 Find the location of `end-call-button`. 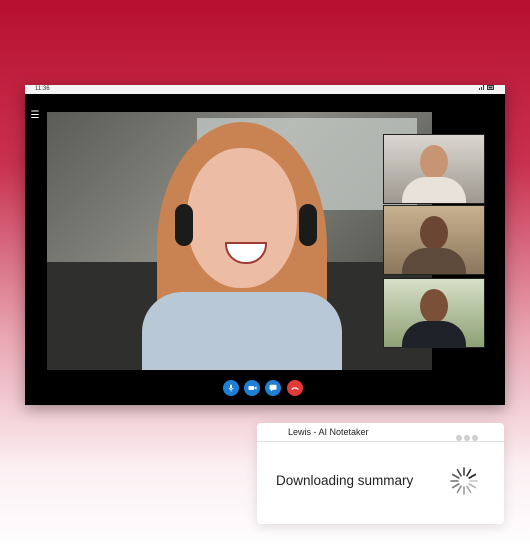

end-call-button is located at coordinates (295, 388).